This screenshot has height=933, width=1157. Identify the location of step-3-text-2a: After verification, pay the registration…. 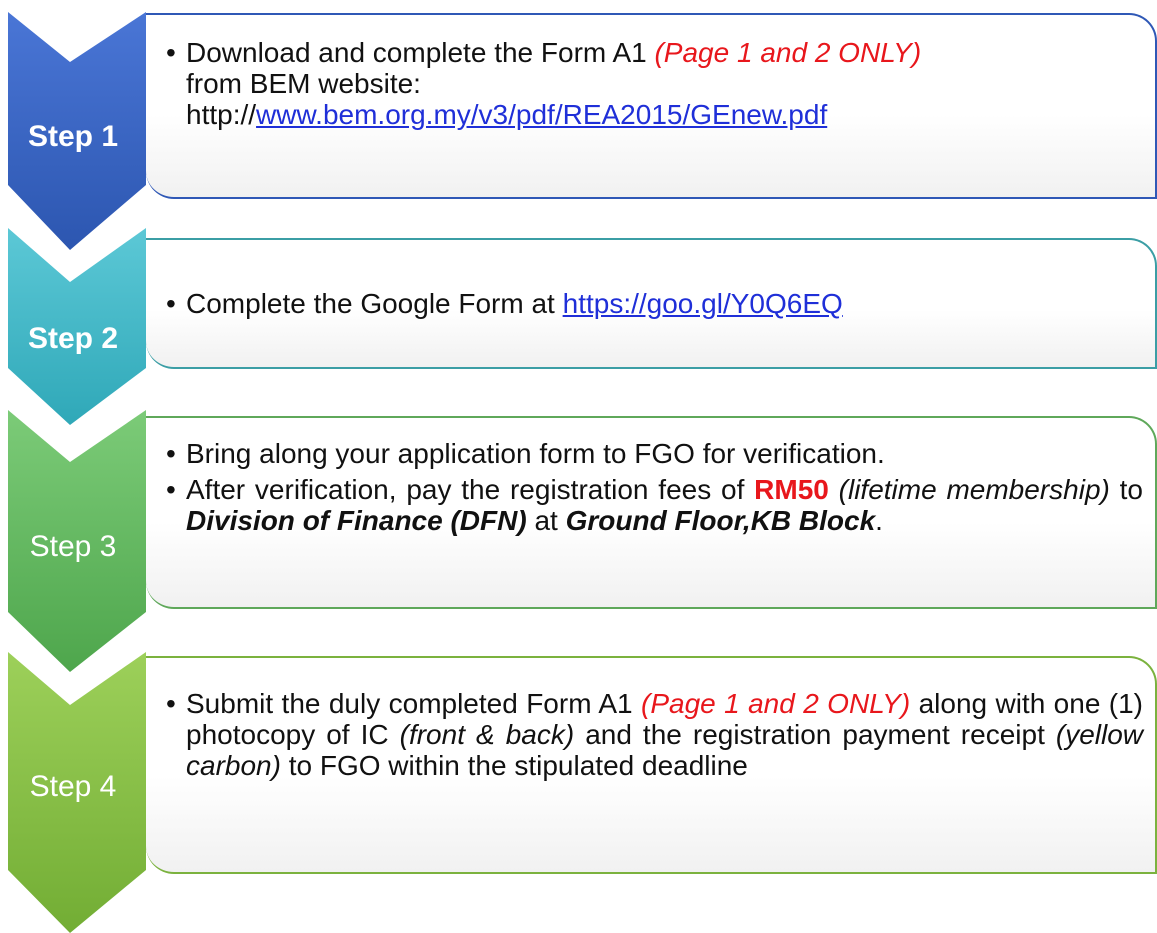
(470, 489).